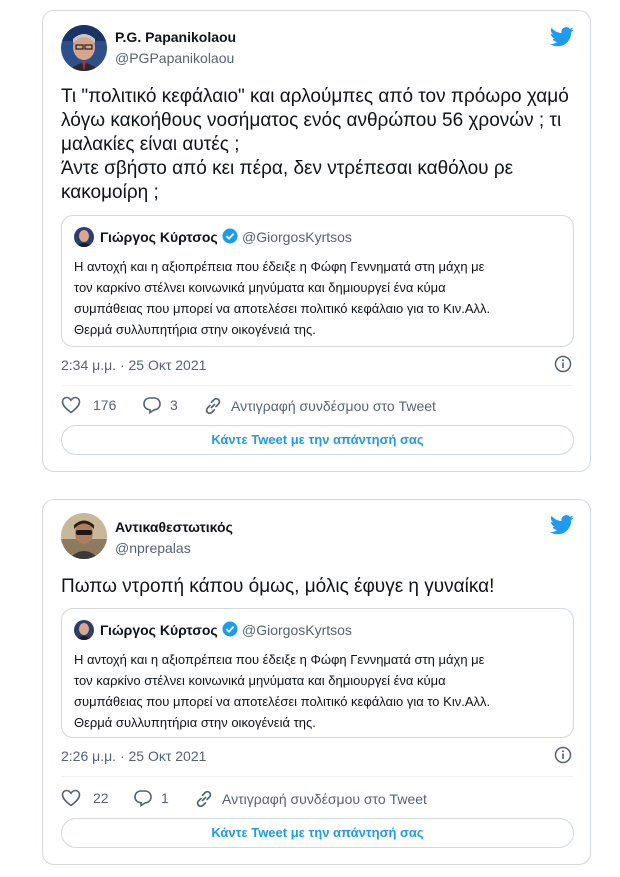  I want to click on like-count: 176, so click(105, 405).